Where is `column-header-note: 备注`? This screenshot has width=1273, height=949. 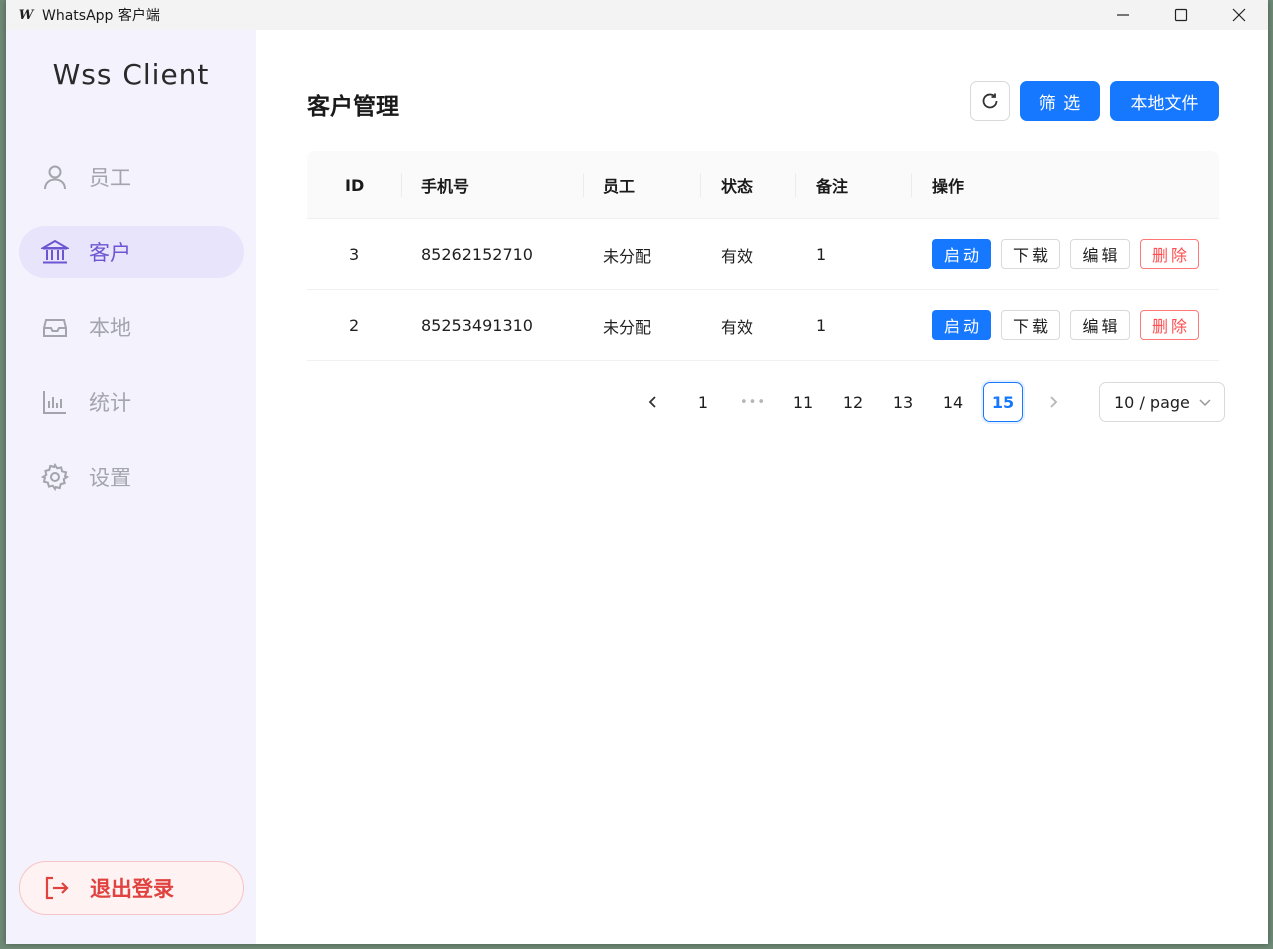 column-header-note: 备注 is located at coordinates (832, 186).